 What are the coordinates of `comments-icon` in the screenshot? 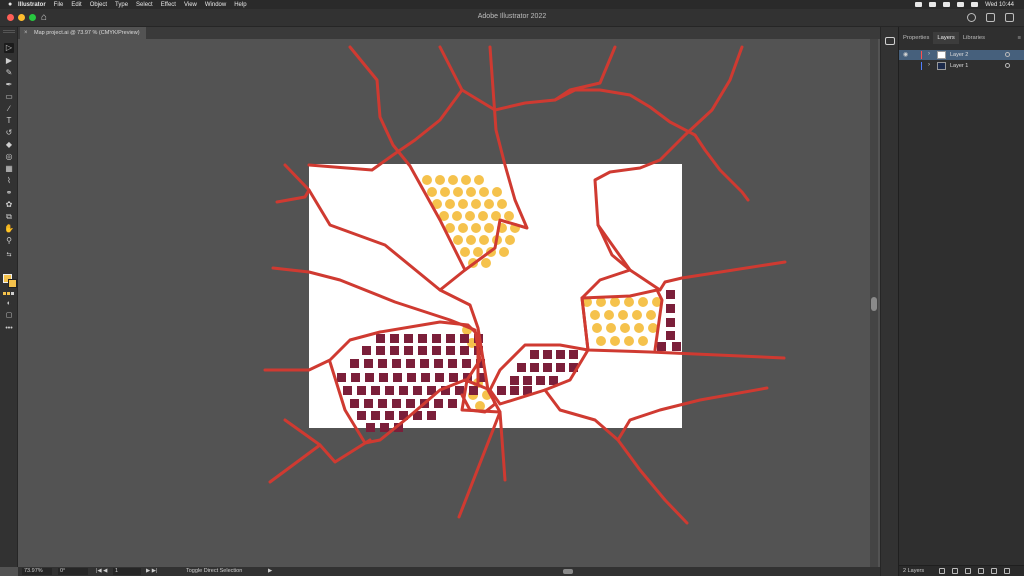 It's located at (890, 41).